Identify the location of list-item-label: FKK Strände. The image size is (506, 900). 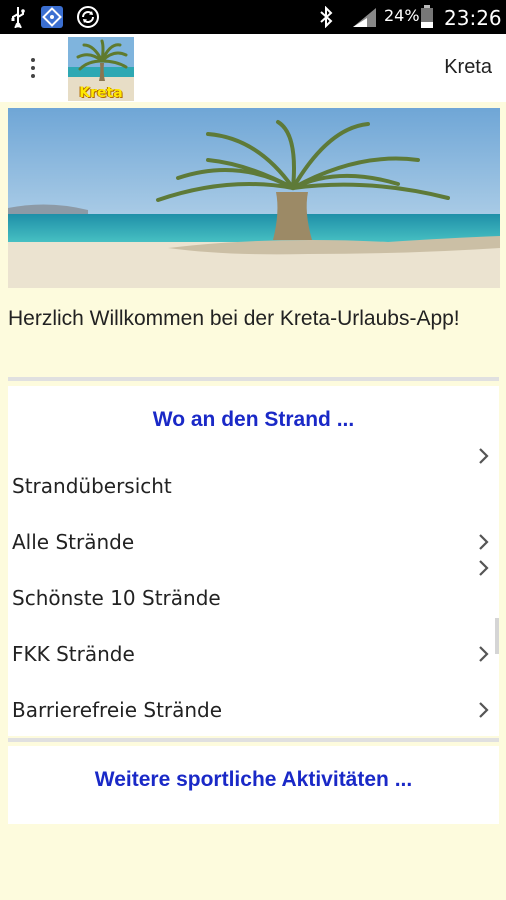
(73, 654).